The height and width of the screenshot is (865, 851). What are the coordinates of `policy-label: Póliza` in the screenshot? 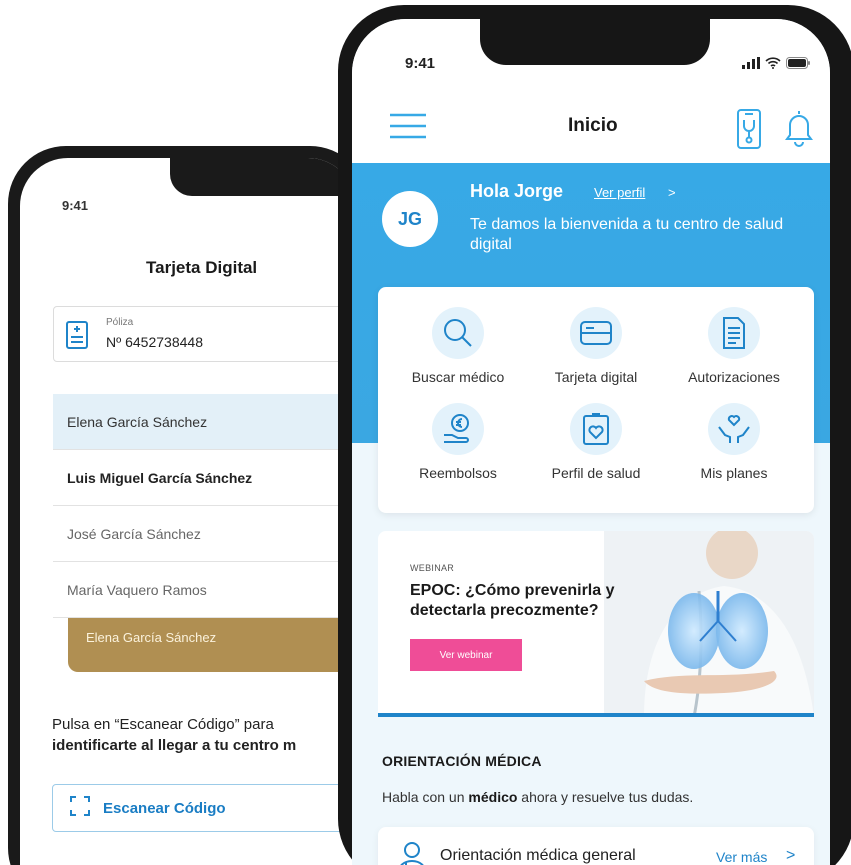 It's located at (120, 322).